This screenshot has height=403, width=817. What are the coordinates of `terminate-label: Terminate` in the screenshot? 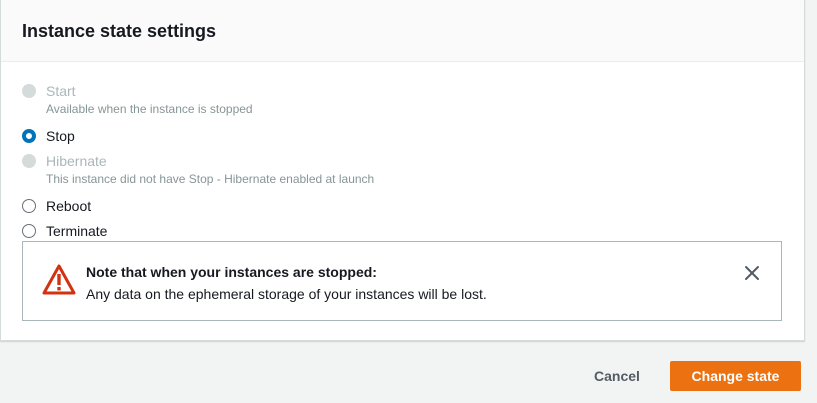 It's located at (77, 231).